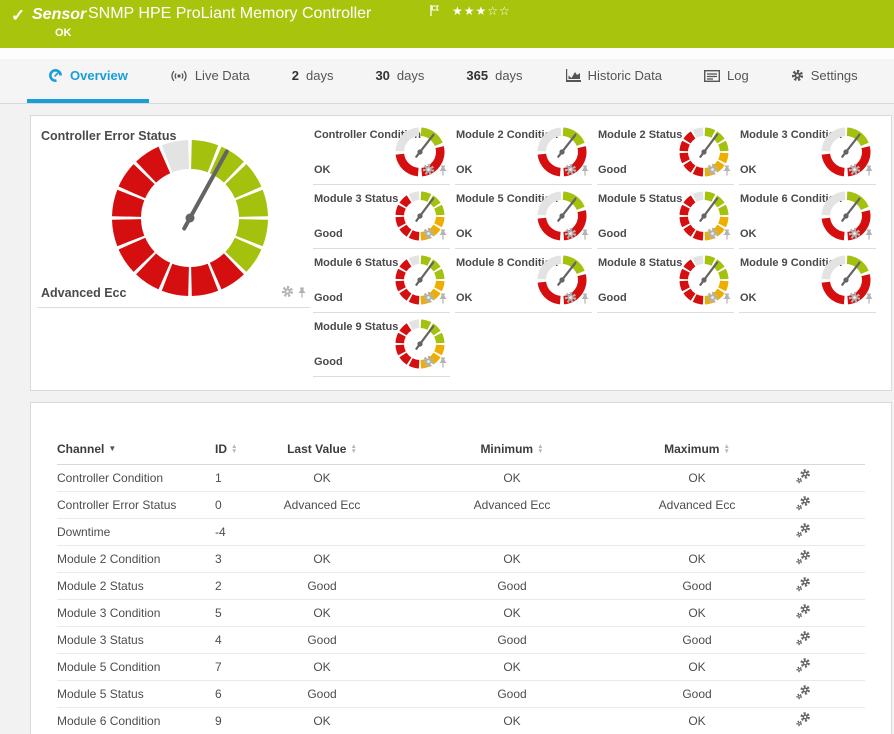 The image size is (894, 734). Describe the element at coordinates (136, 667) in the screenshot. I see `channel-cell: Module 5 Condition` at that location.